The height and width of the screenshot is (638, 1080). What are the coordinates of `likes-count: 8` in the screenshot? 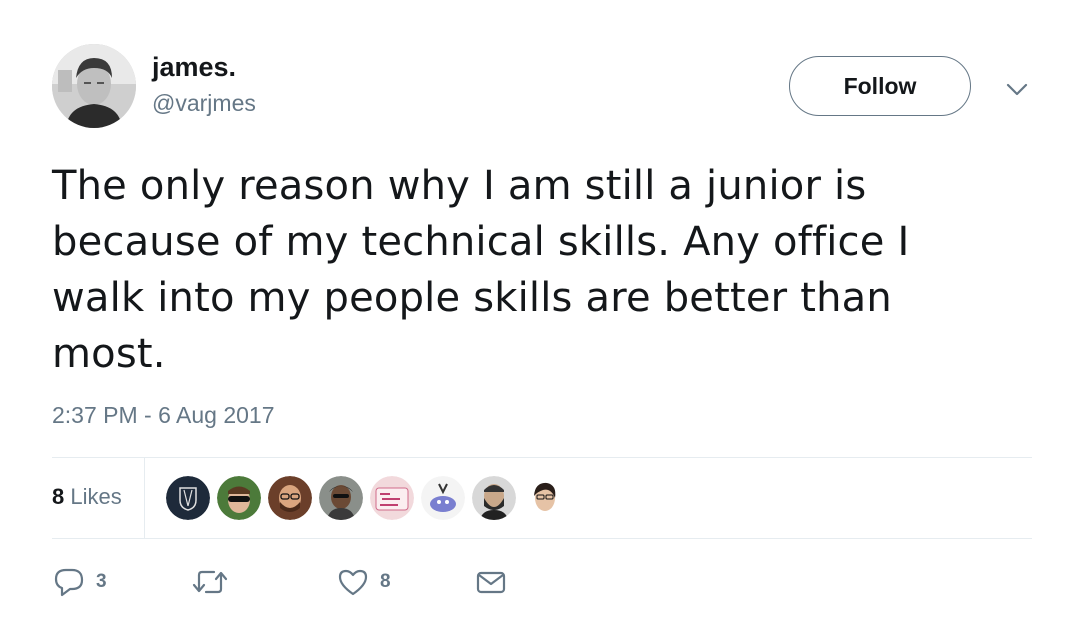 It's located at (58, 496).